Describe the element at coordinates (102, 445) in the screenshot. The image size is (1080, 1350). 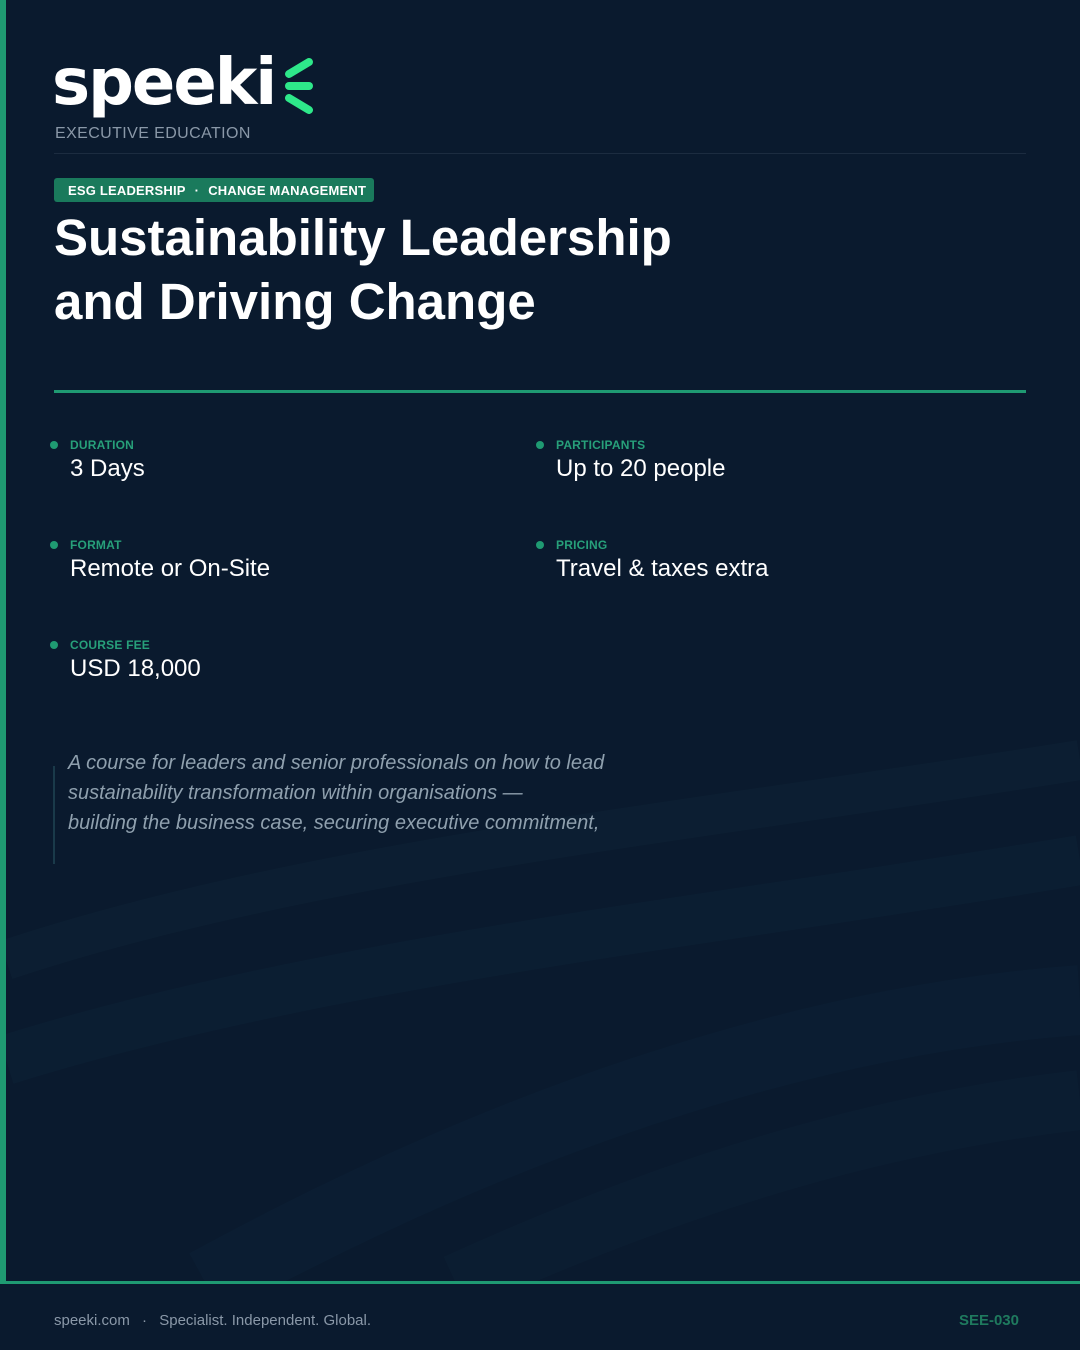
I see `detail-label: DURATION` at that location.